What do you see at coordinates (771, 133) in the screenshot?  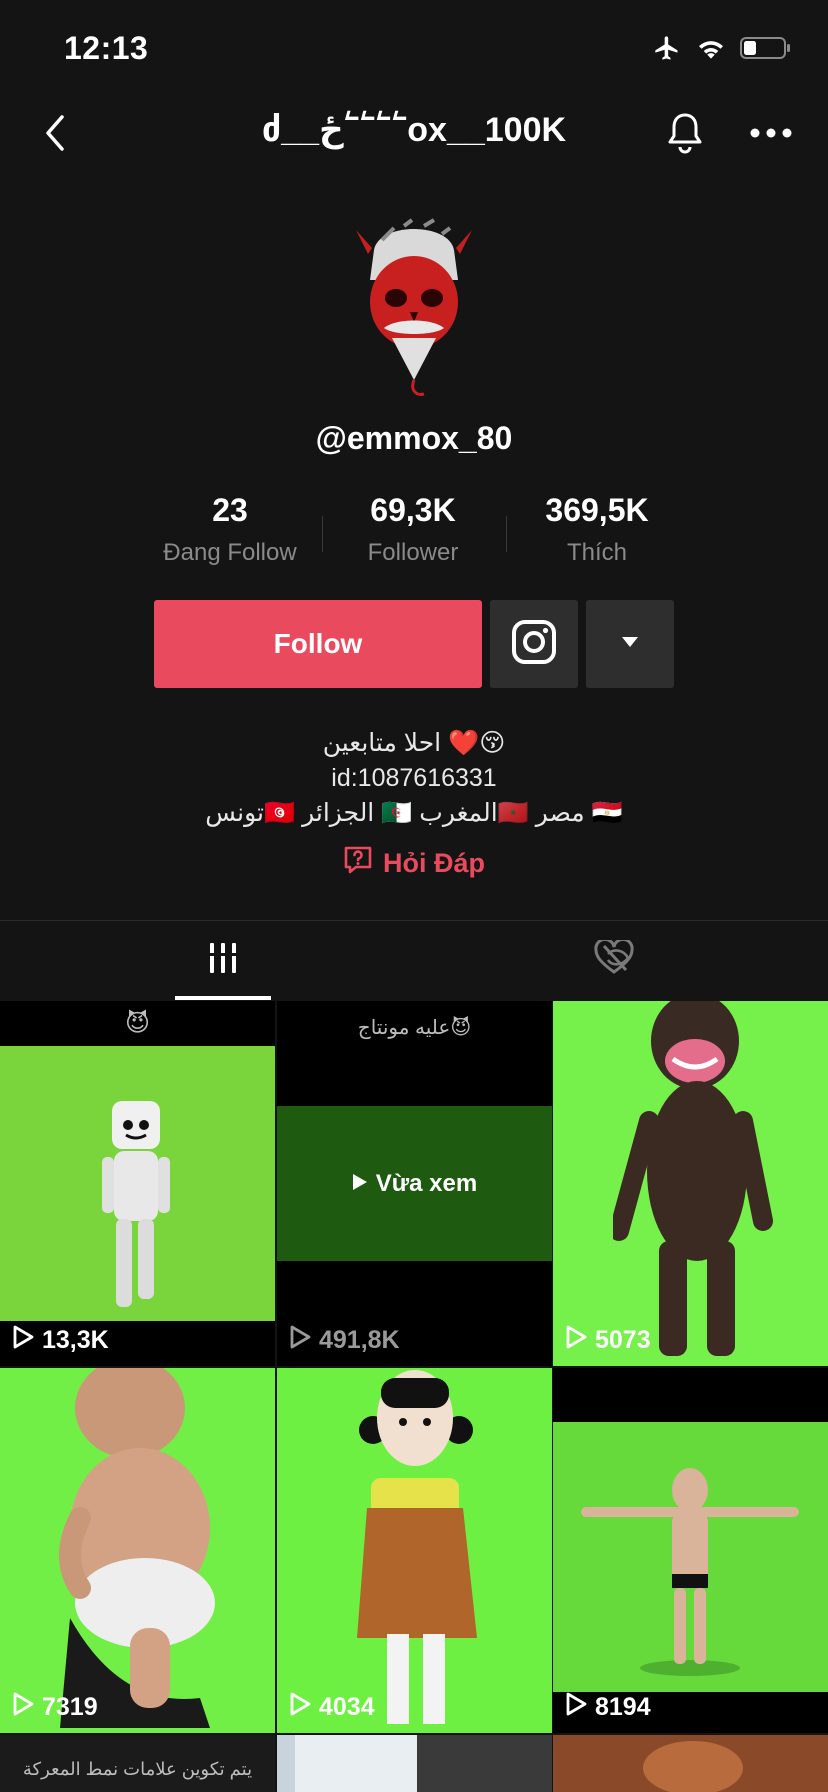 I see `more-options-icon` at bounding box center [771, 133].